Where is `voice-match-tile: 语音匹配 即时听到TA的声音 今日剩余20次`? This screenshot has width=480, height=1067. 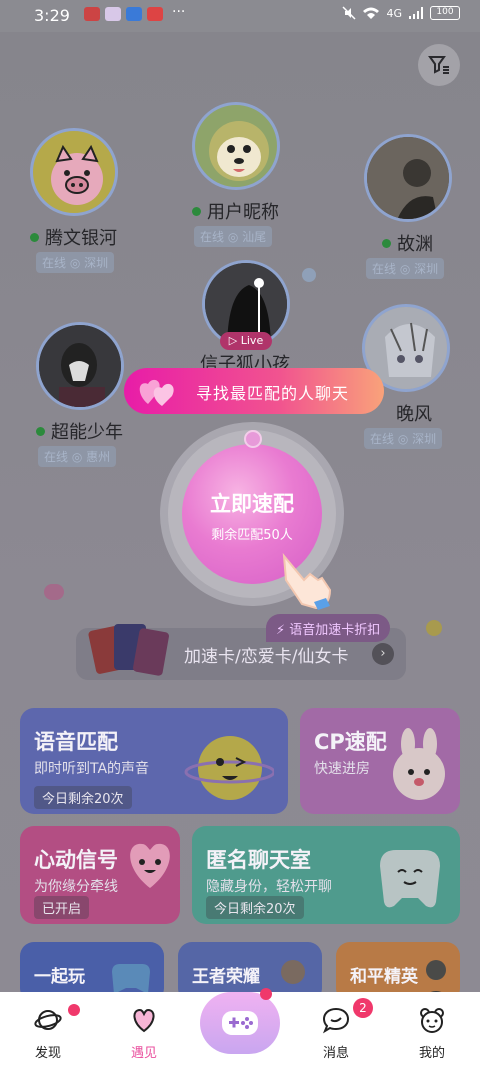 voice-match-tile: 语音匹配 即时听到TA的声音 今日剩余20次 is located at coordinates (154, 761).